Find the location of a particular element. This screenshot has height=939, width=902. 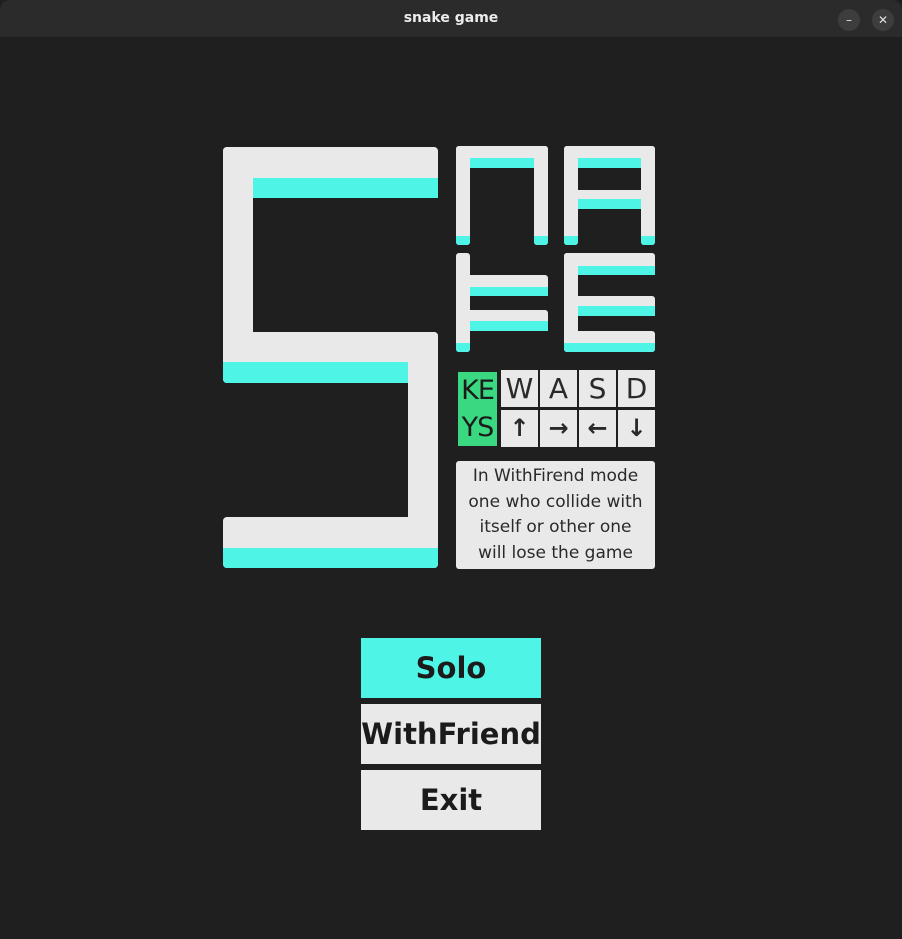

key-arrow-right-icon: → is located at coordinates (558, 428).